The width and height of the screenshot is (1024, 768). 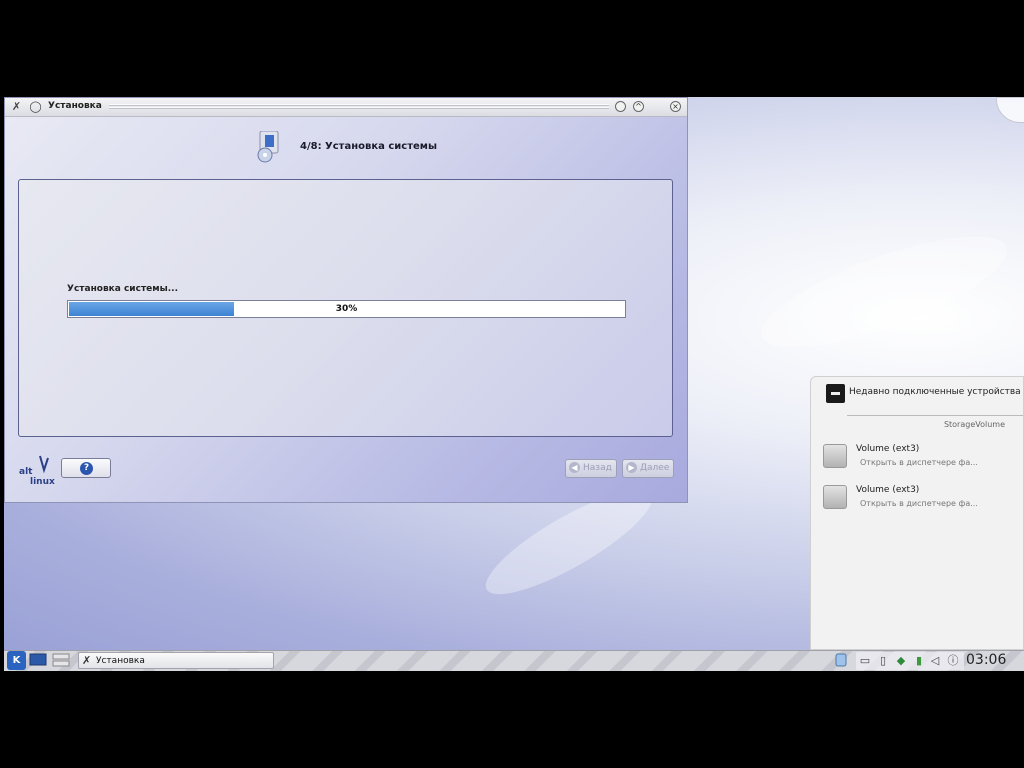 I want to click on sticky-icon: ◯, so click(x=35, y=106).